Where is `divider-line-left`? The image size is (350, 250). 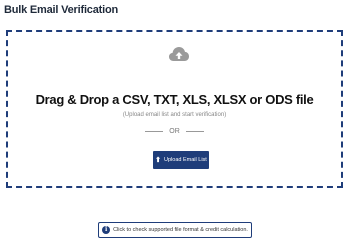 divider-line-left is located at coordinates (154, 131).